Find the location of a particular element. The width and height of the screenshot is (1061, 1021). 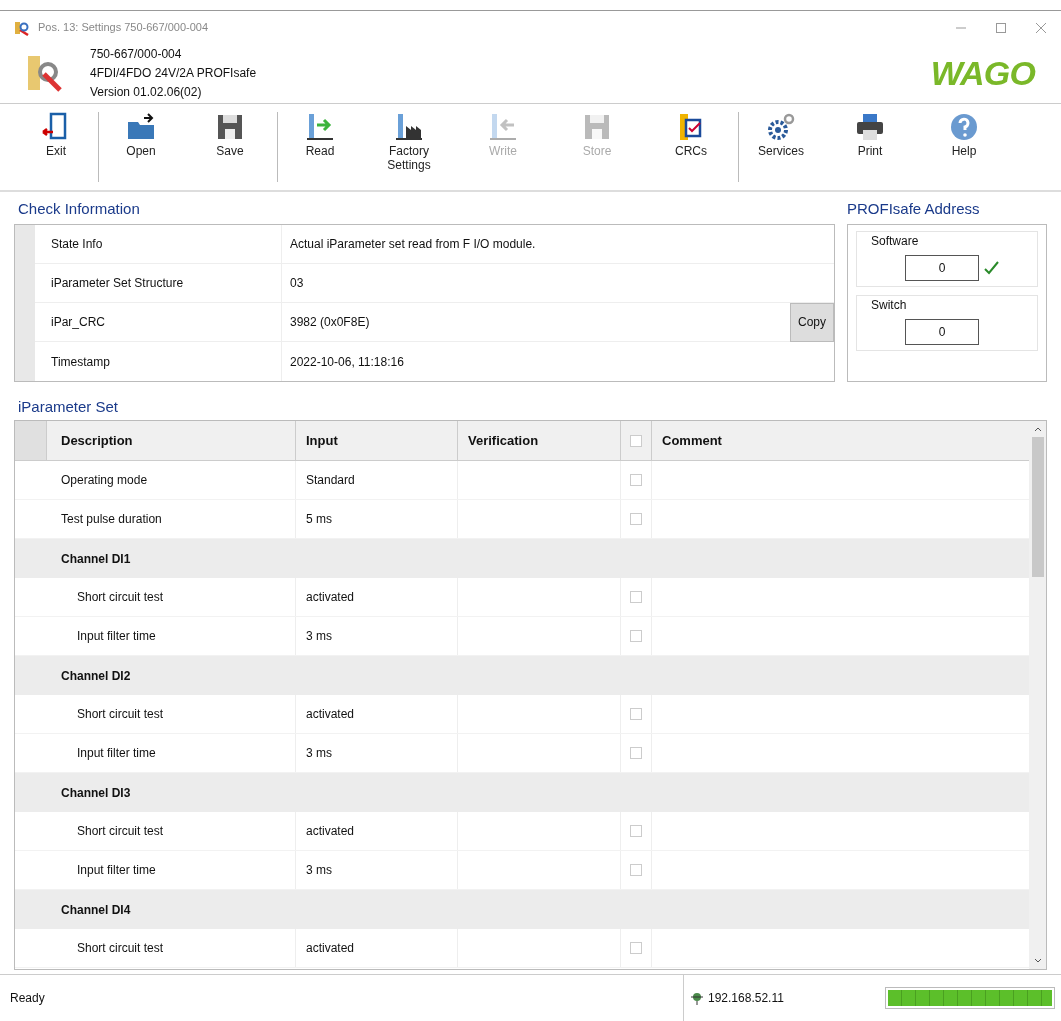

scroll-down-icon is located at coordinates (1037, 961).